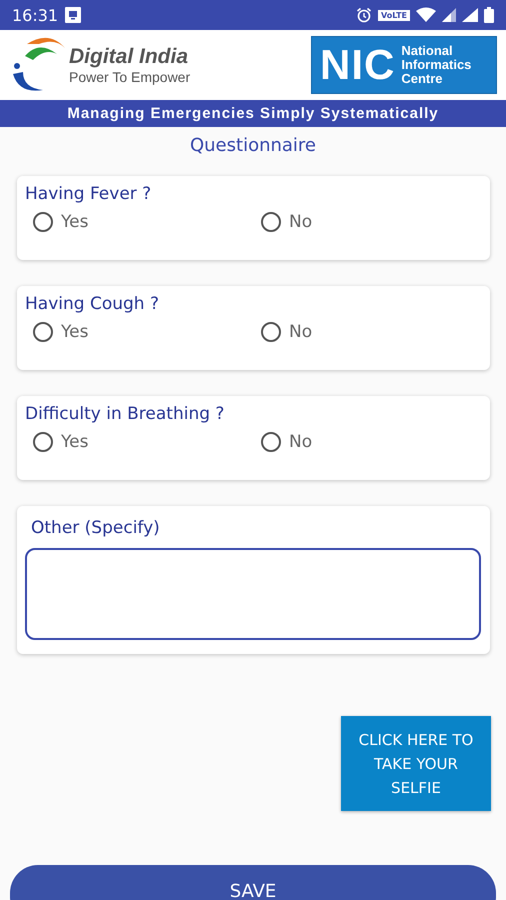  What do you see at coordinates (95, 528) in the screenshot?
I see `other-label: Other (Specify)` at bounding box center [95, 528].